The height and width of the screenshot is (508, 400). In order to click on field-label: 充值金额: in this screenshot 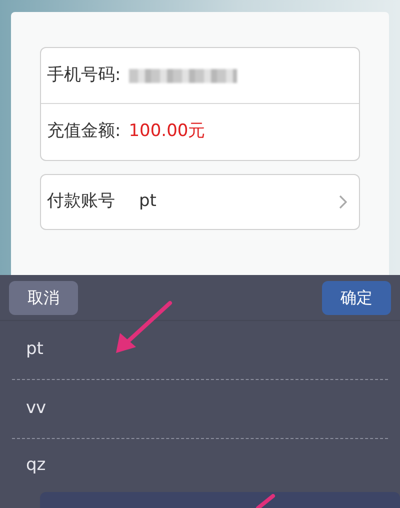, I will do `click(84, 132)`.